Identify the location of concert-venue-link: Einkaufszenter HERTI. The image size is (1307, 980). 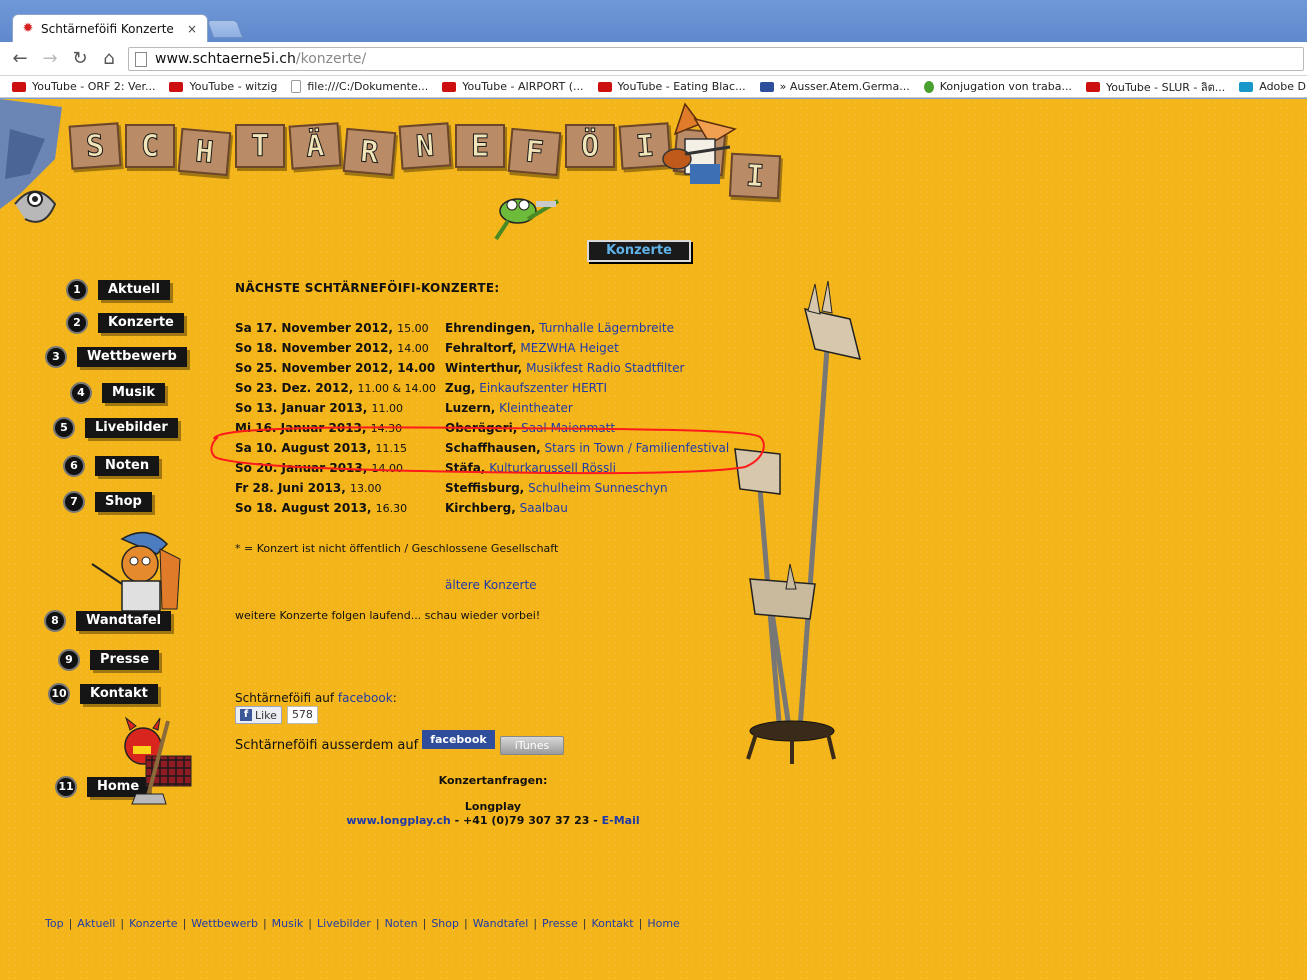
(543, 388).